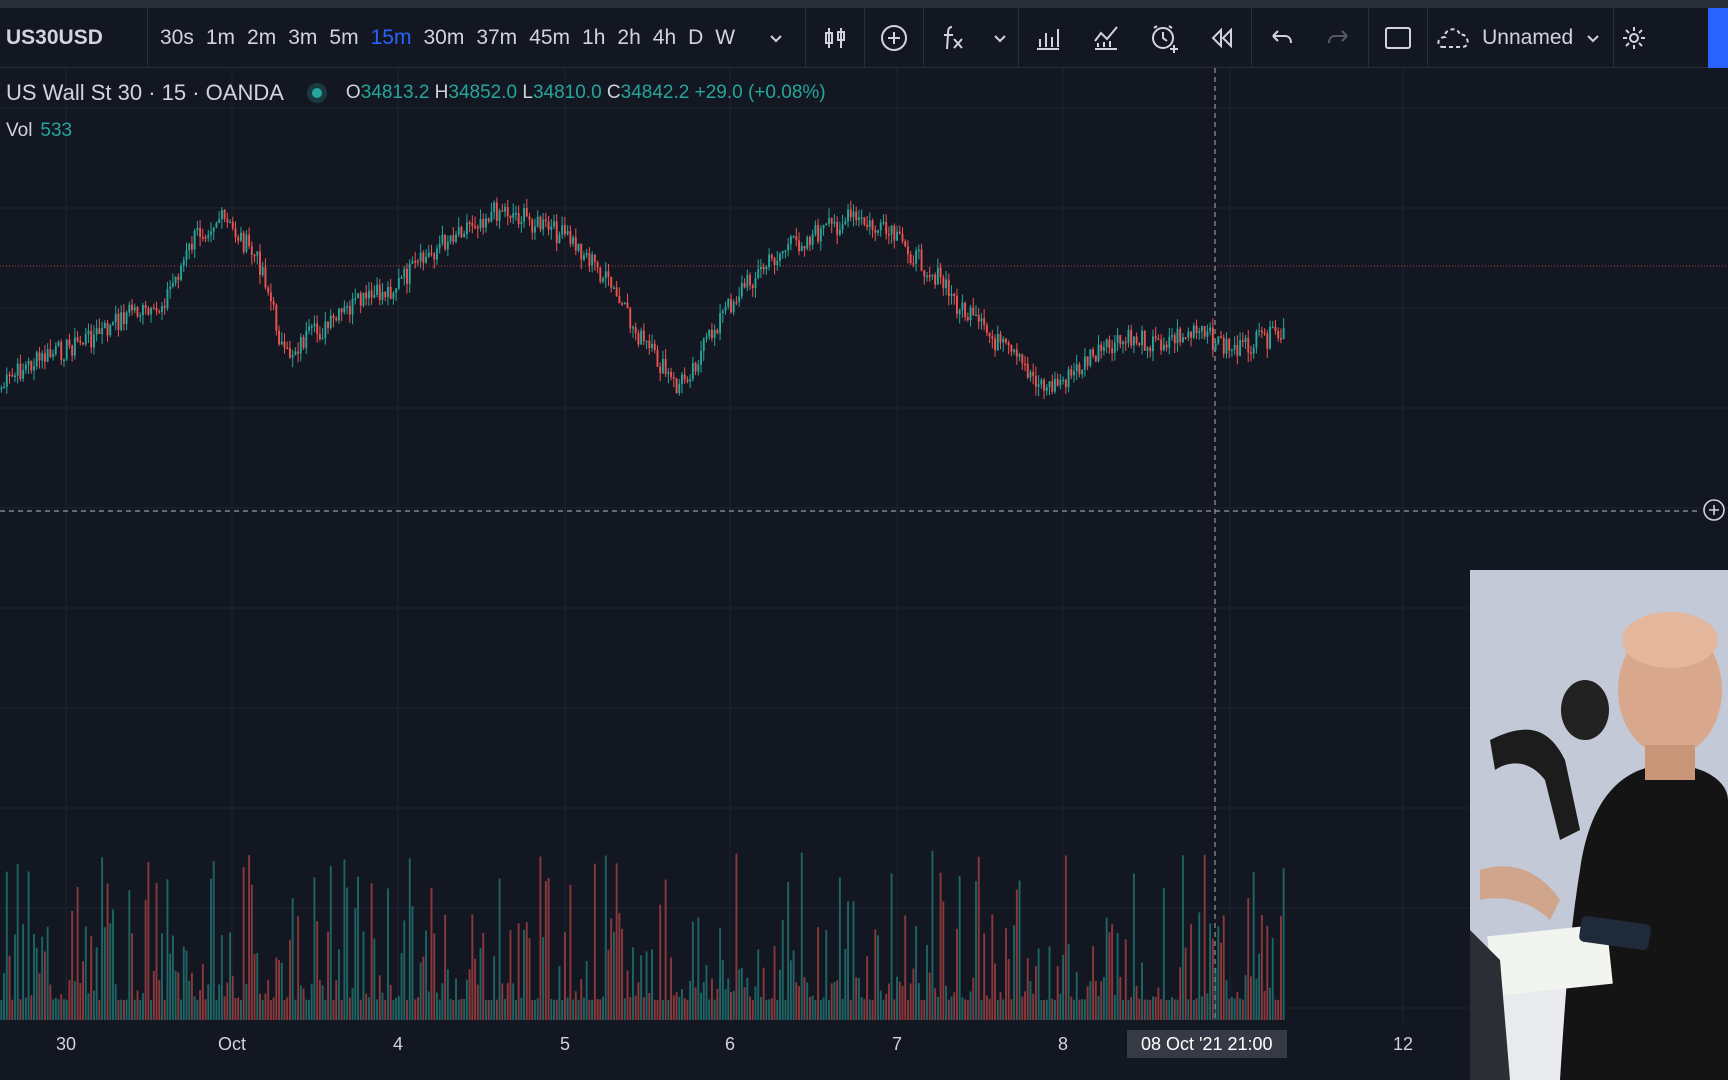 Image resolution: width=1728 pixels, height=1080 pixels. What do you see at coordinates (398, 1044) in the screenshot?
I see `time-axis-label: 4` at bounding box center [398, 1044].